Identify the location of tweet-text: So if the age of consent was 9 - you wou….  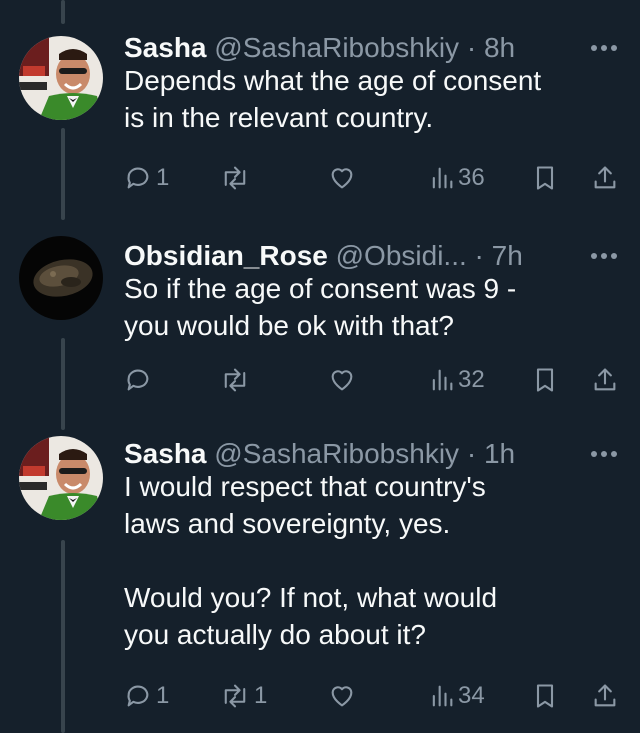
(372, 307).